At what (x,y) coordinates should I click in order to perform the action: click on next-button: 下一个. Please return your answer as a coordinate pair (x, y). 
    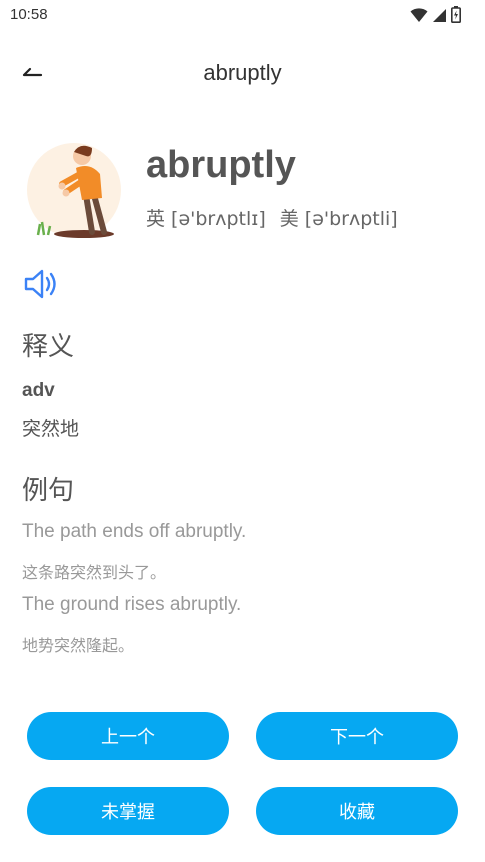
    Looking at the image, I should click on (357, 736).